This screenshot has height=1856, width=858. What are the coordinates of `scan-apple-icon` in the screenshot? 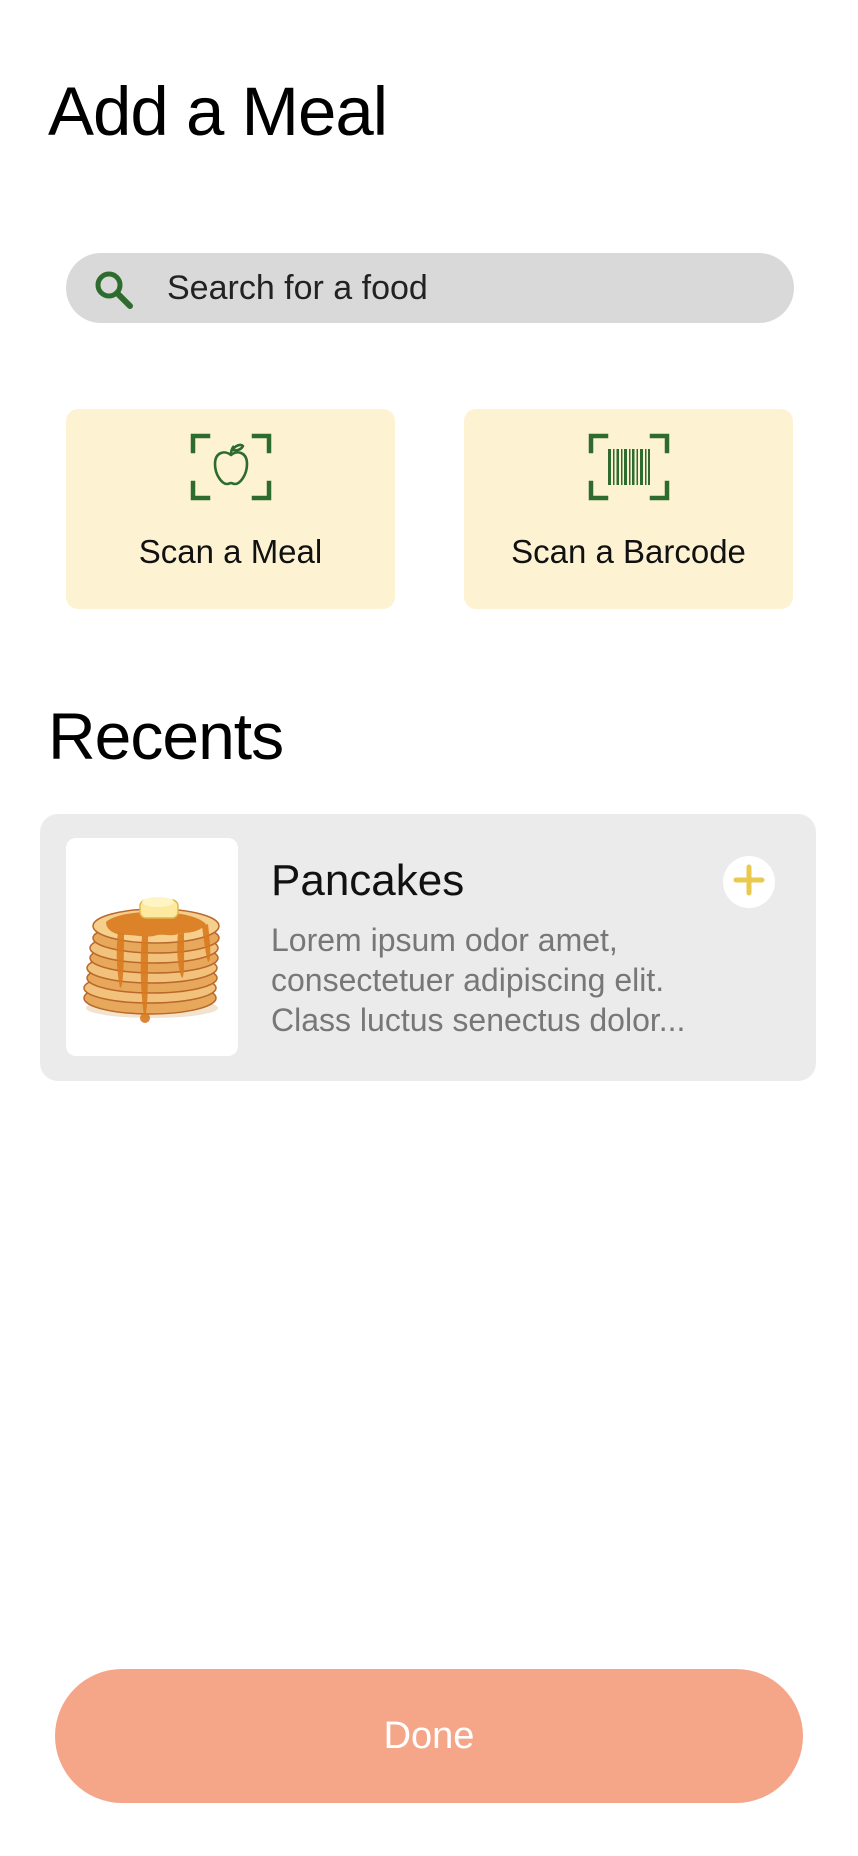 It's located at (231, 467).